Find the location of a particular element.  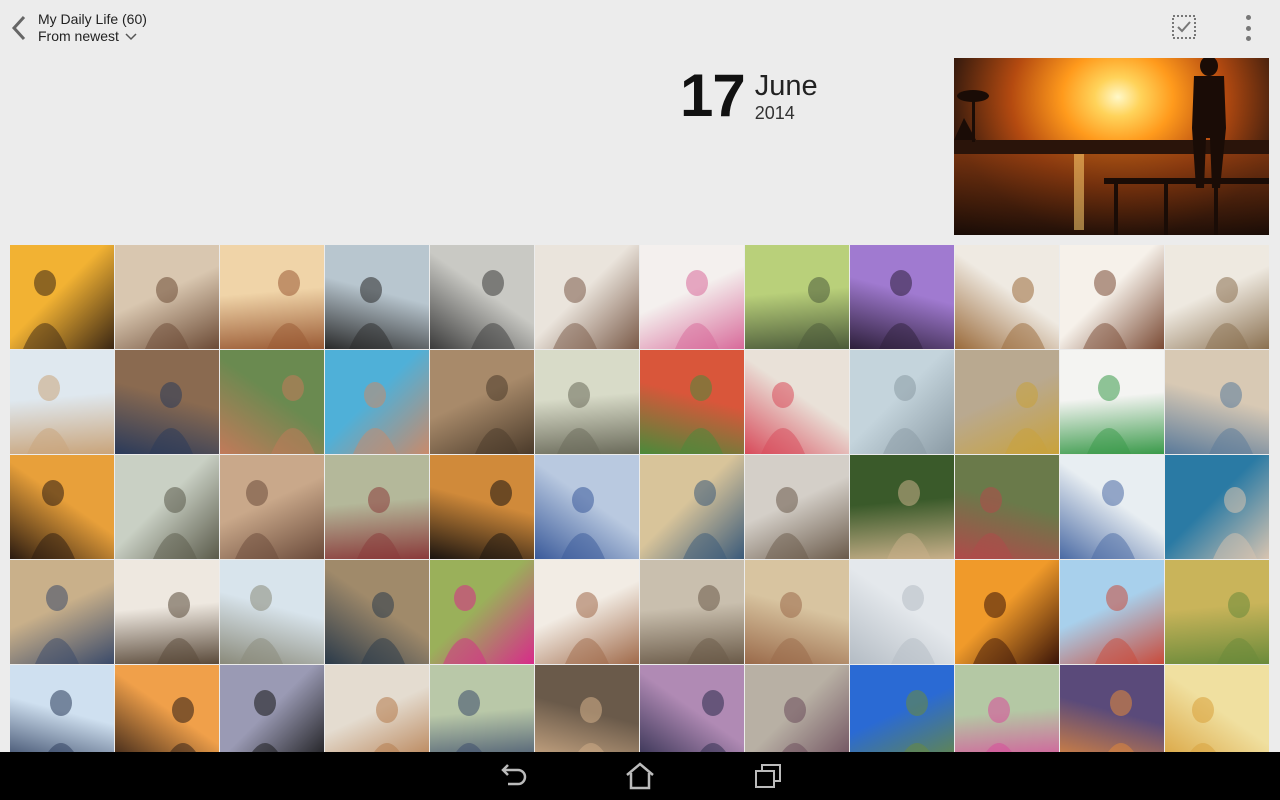

action-bar: My Daily Life (60) From newest is located at coordinates (640, 28).